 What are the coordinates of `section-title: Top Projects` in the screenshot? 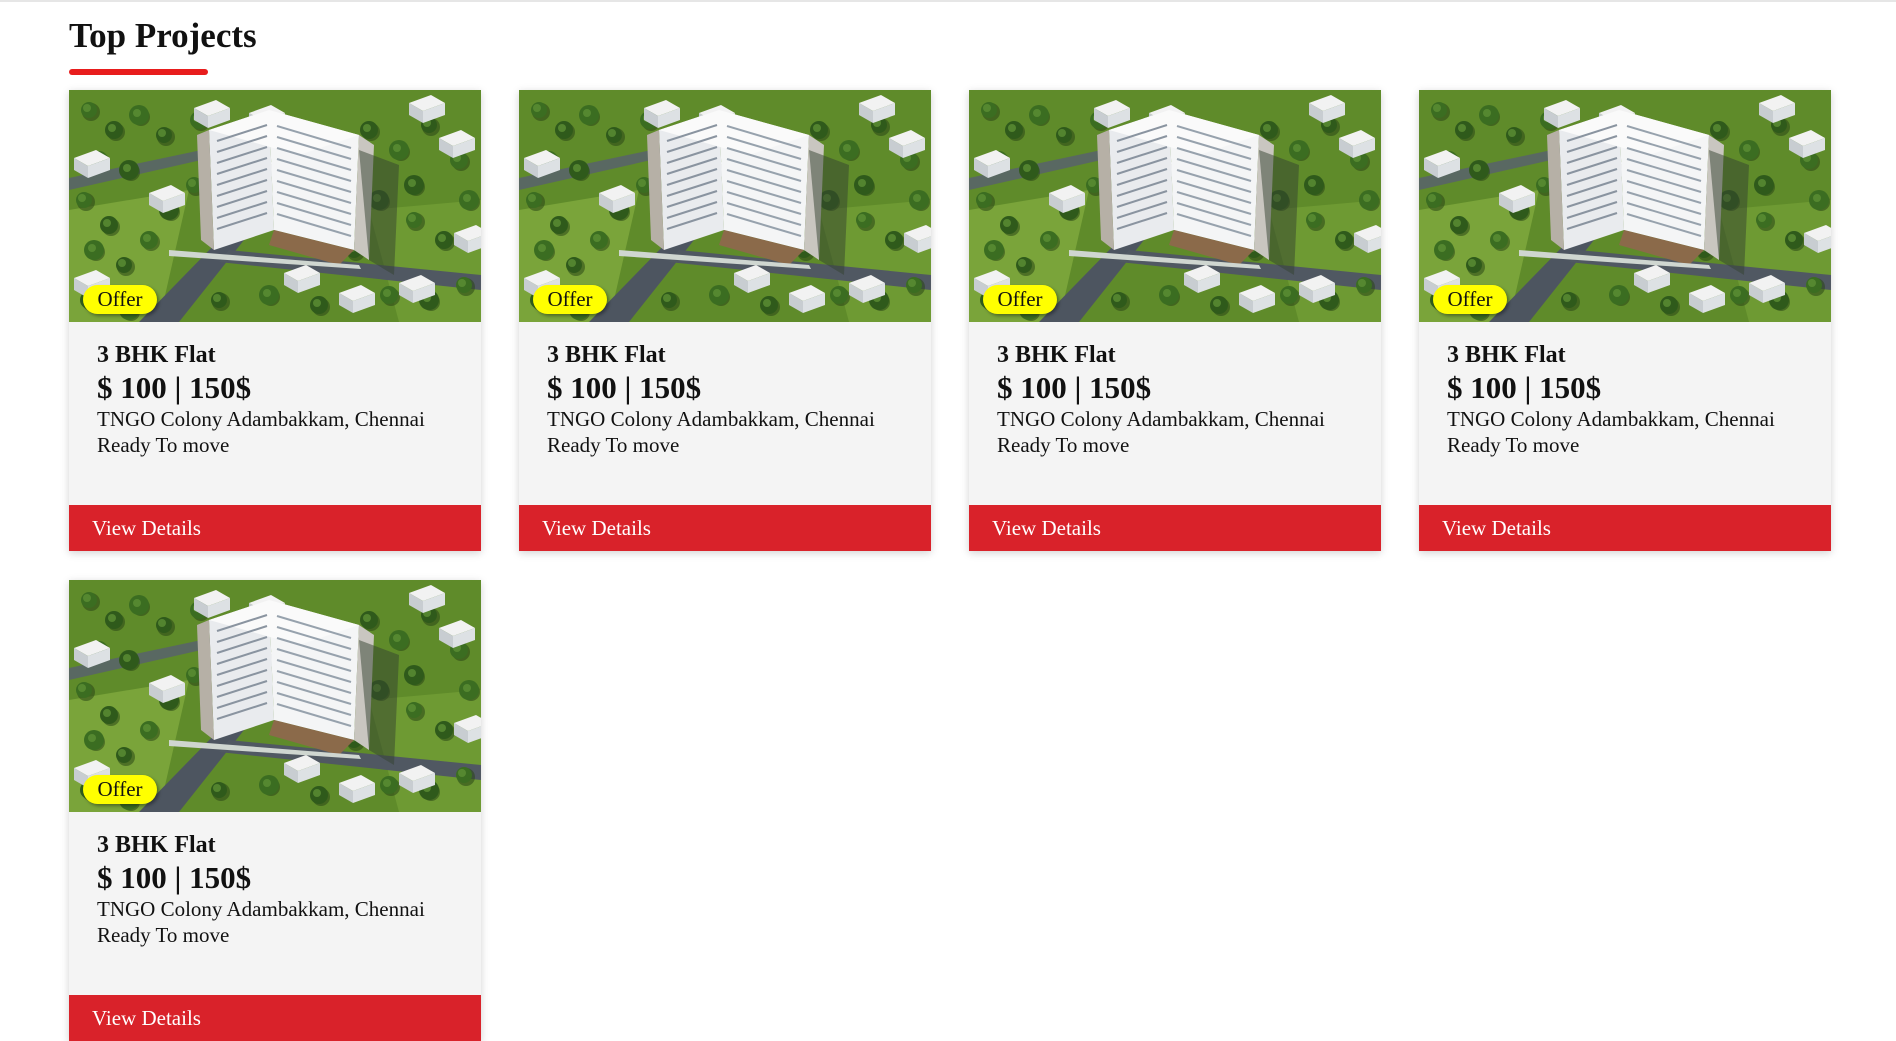 It's located at (163, 35).